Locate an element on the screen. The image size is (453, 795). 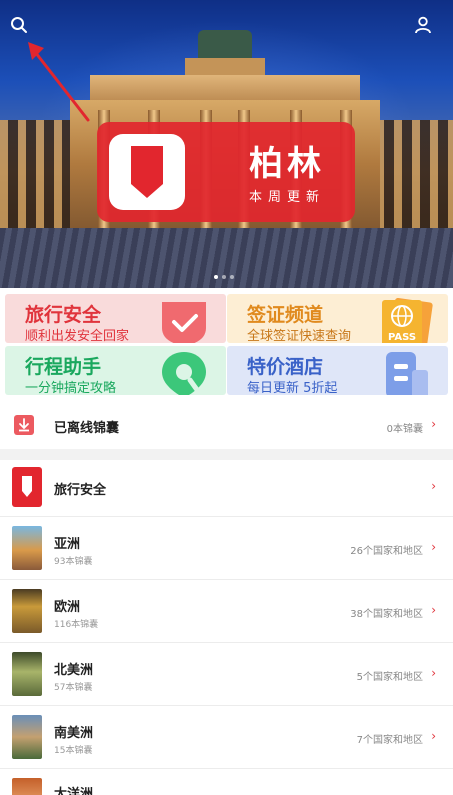
continent-name: 北美洲 is located at coordinates (74, 670).